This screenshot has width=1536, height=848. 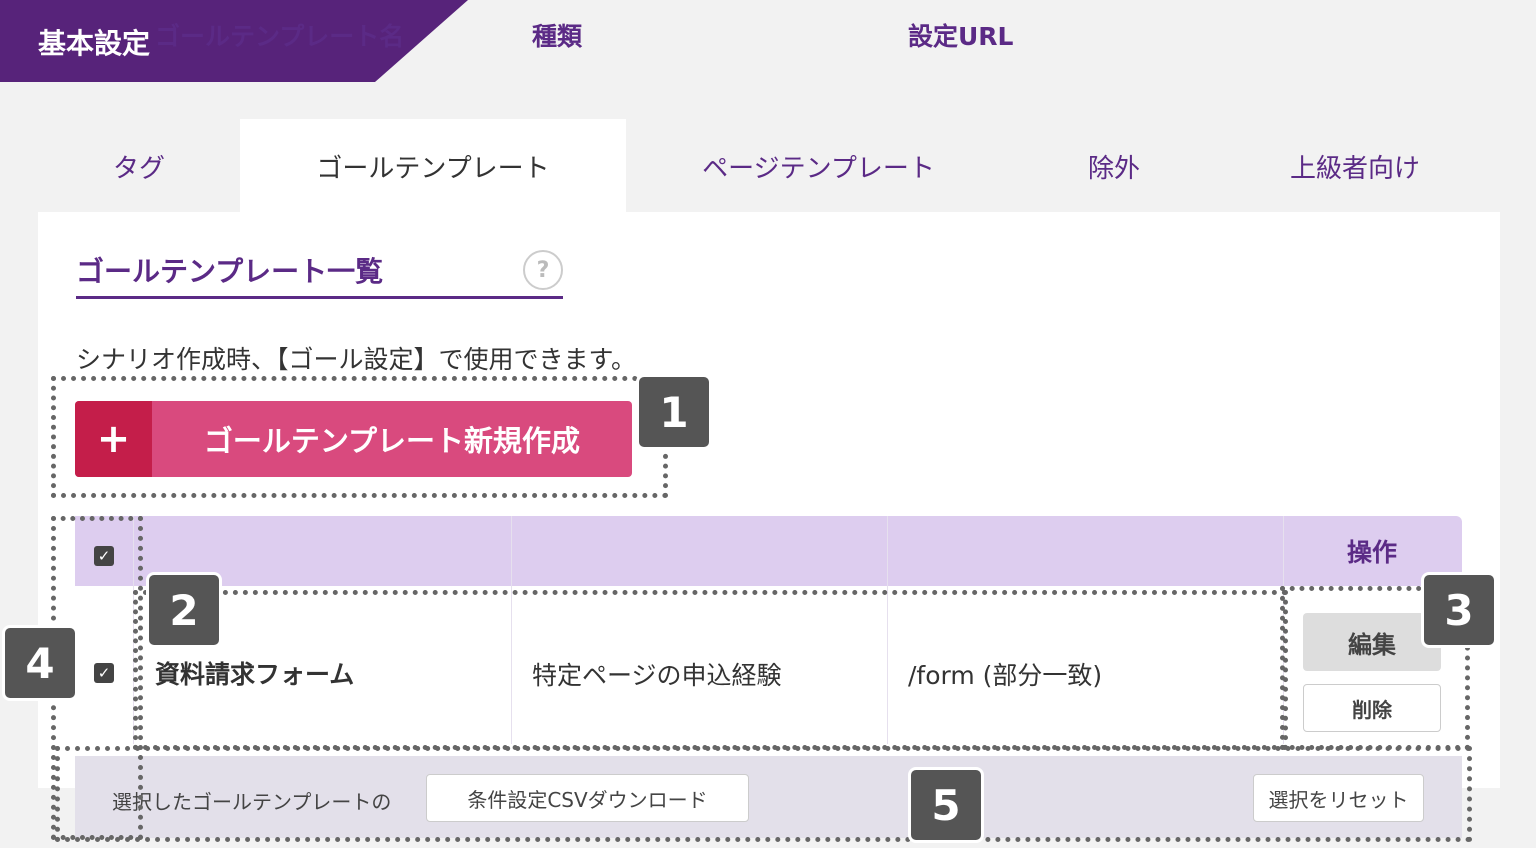 What do you see at coordinates (587, 798) in the screenshot?
I see `csv-download-button: 条件設定CSVダウンロード` at bounding box center [587, 798].